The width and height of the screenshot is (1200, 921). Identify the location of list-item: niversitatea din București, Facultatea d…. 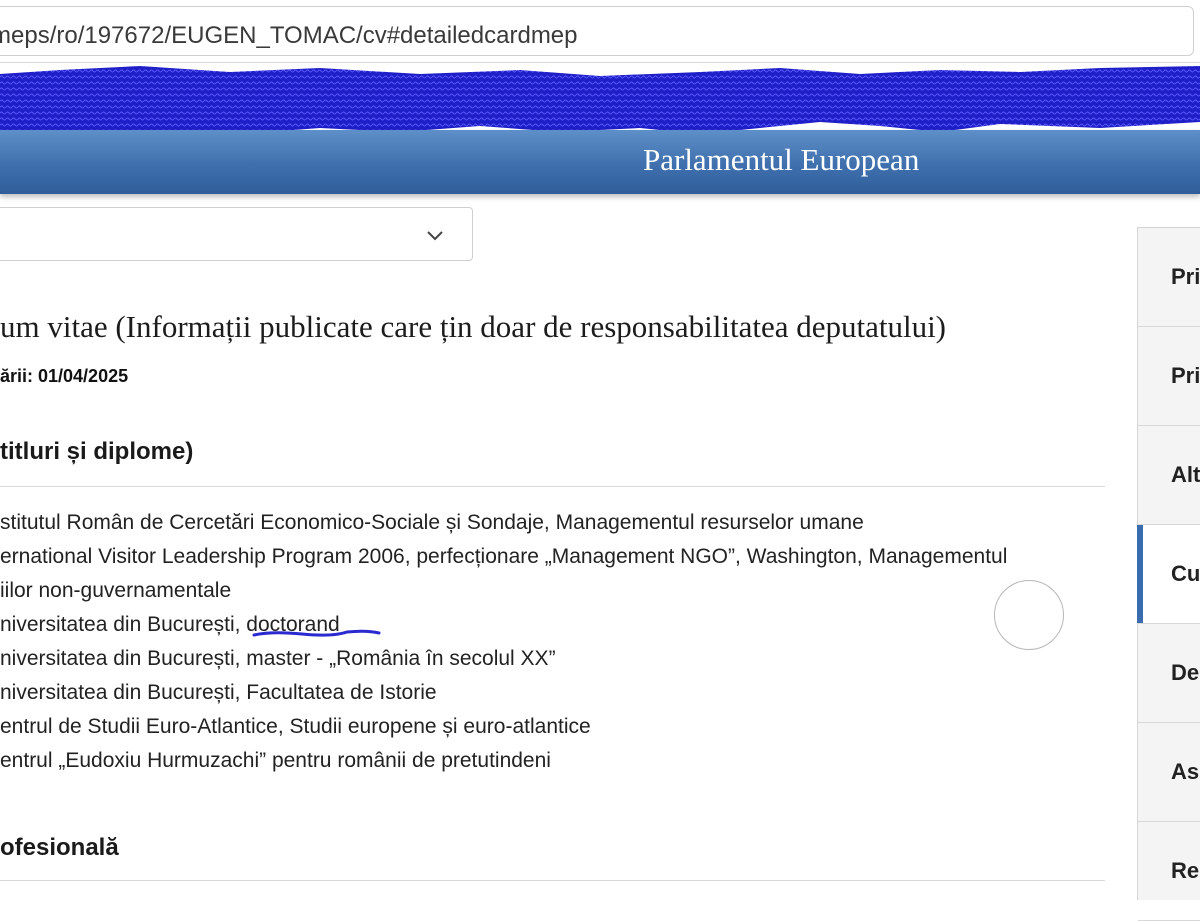
(218, 692).